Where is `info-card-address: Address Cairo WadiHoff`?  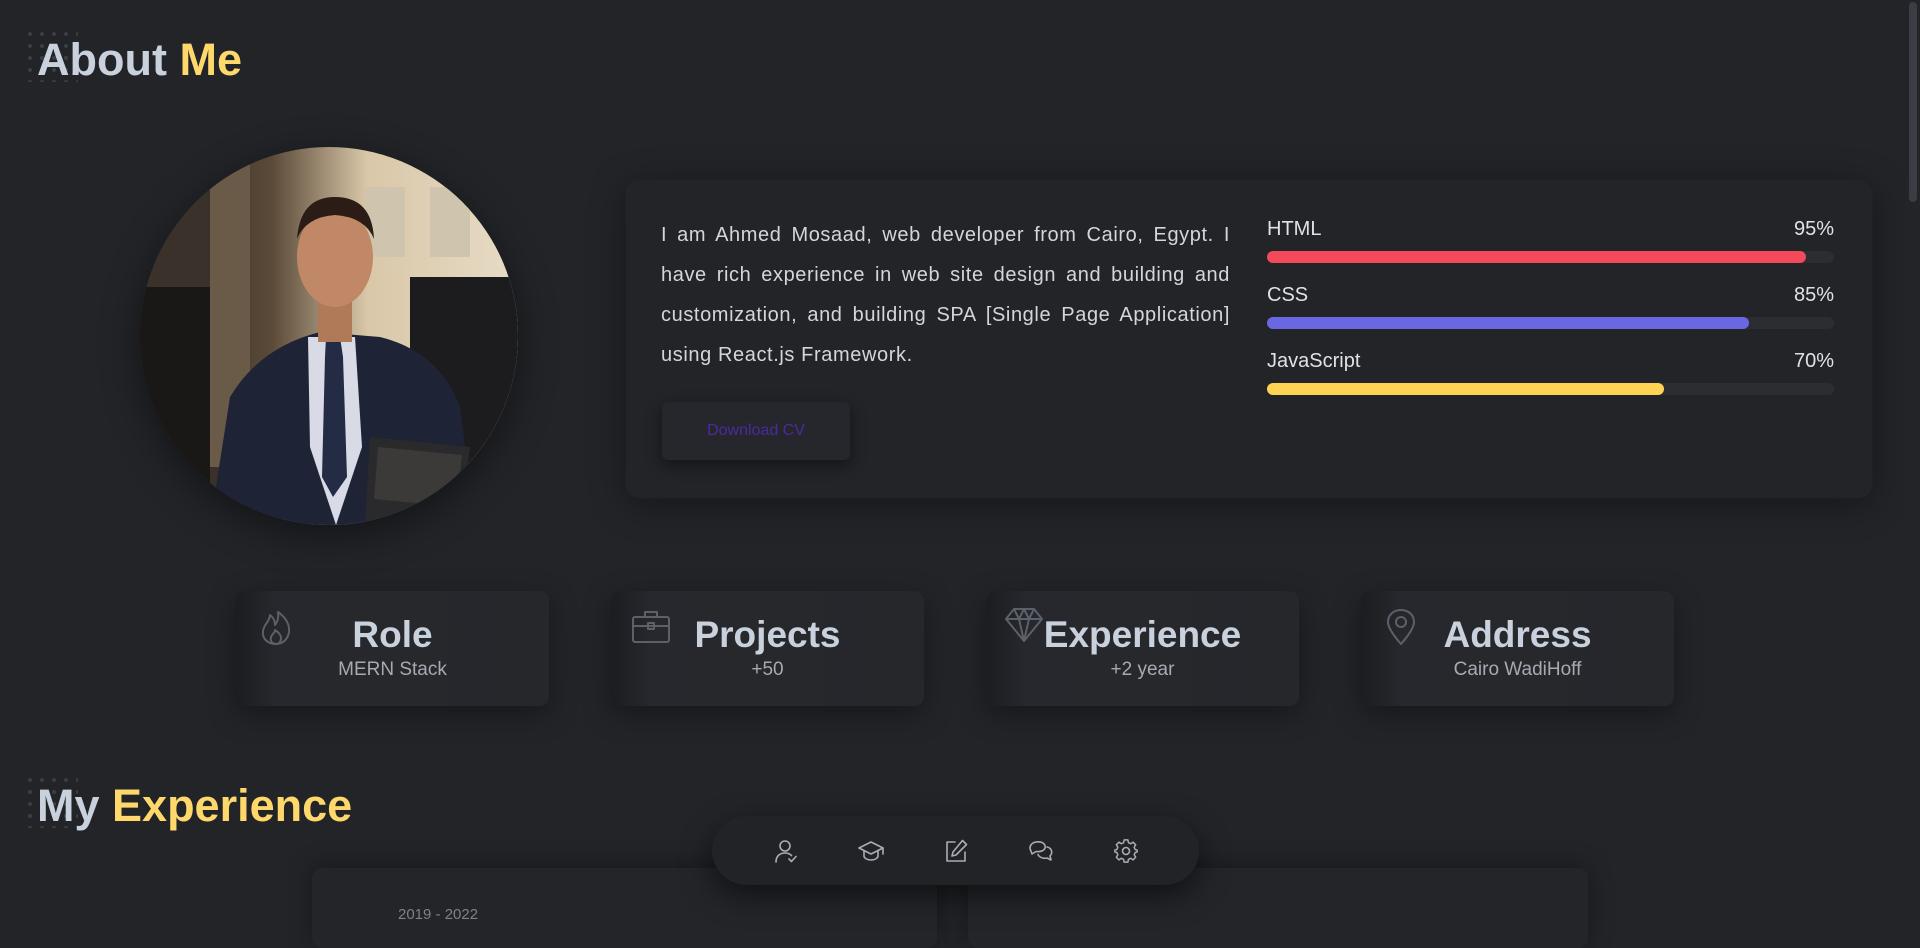 info-card-address: Address Cairo WadiHoff is located at coordinates (1517, 648).